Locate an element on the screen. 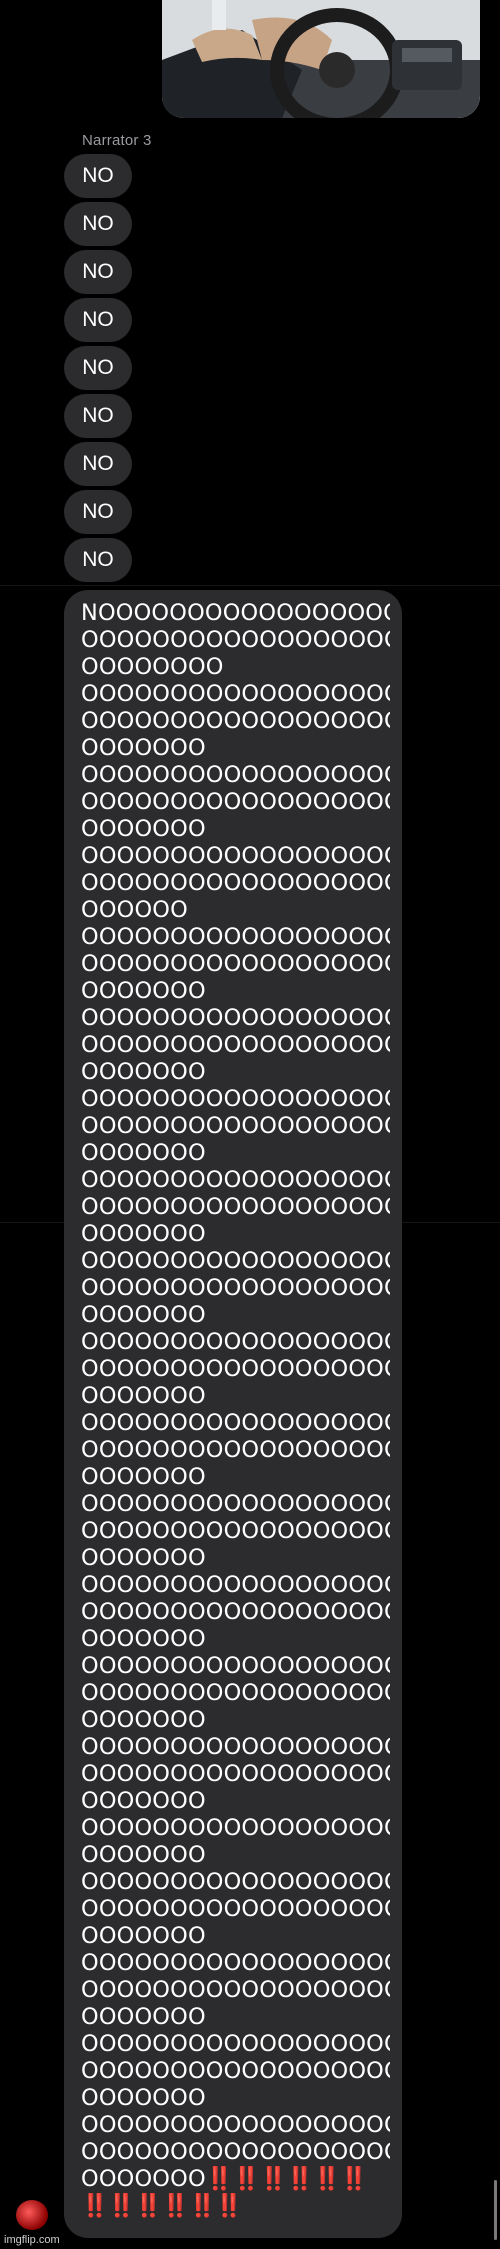 The width and height of the screenshot is (500, 2249). tail-text: OOOOOOO is located at coordinates (143, 2179).